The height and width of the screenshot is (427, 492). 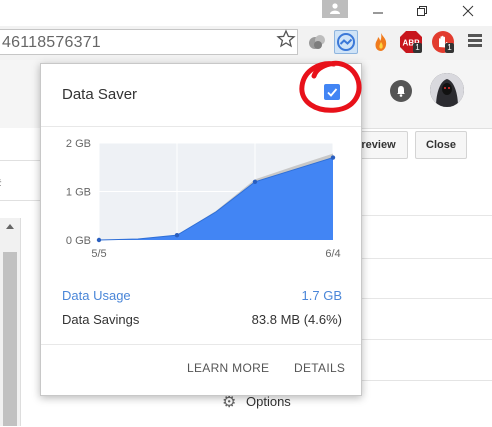 I want to click on minimize-button, so click(x=378, y=11).